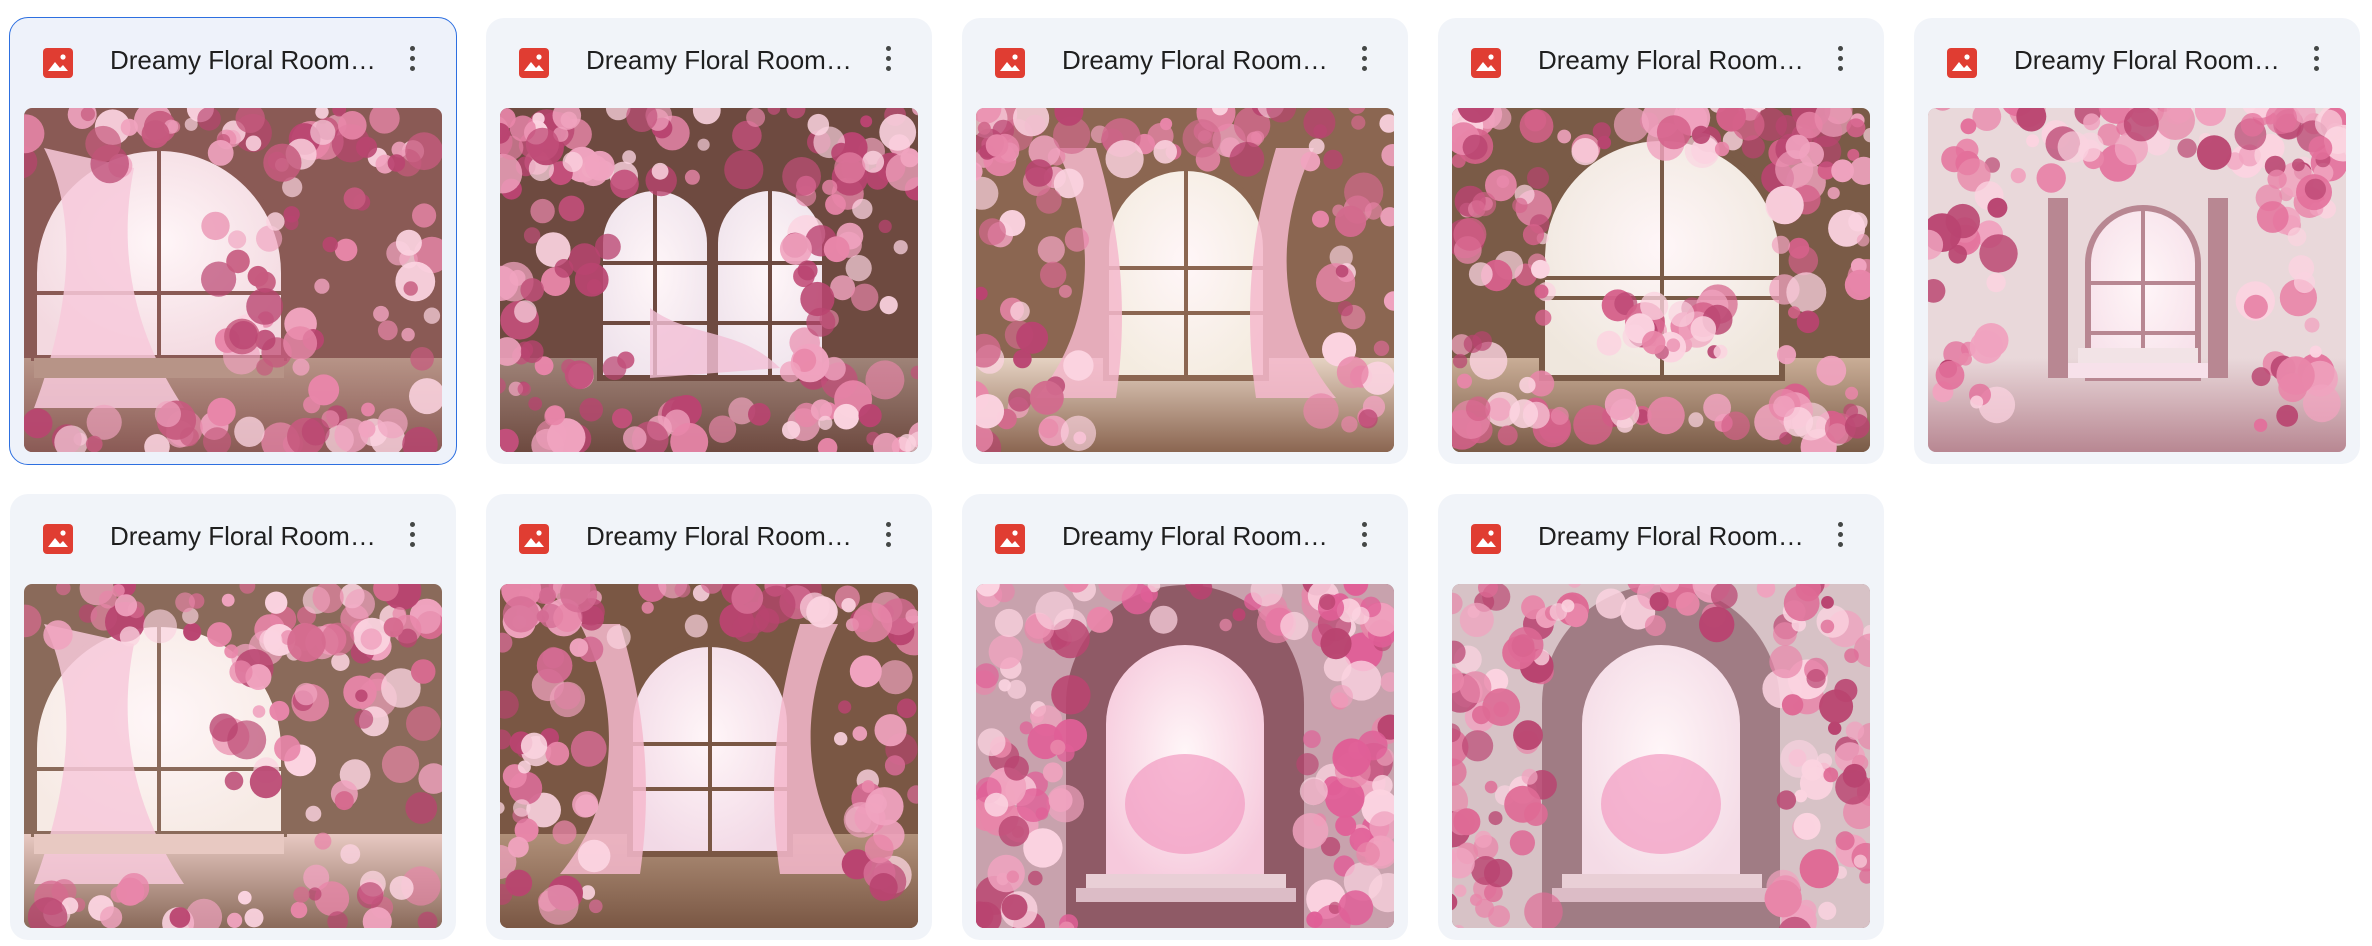 The image size is (2372, 946). I want to click on file-card: Dreamy Floral Room Backdrops 04.jpg, so click(1661, 241).